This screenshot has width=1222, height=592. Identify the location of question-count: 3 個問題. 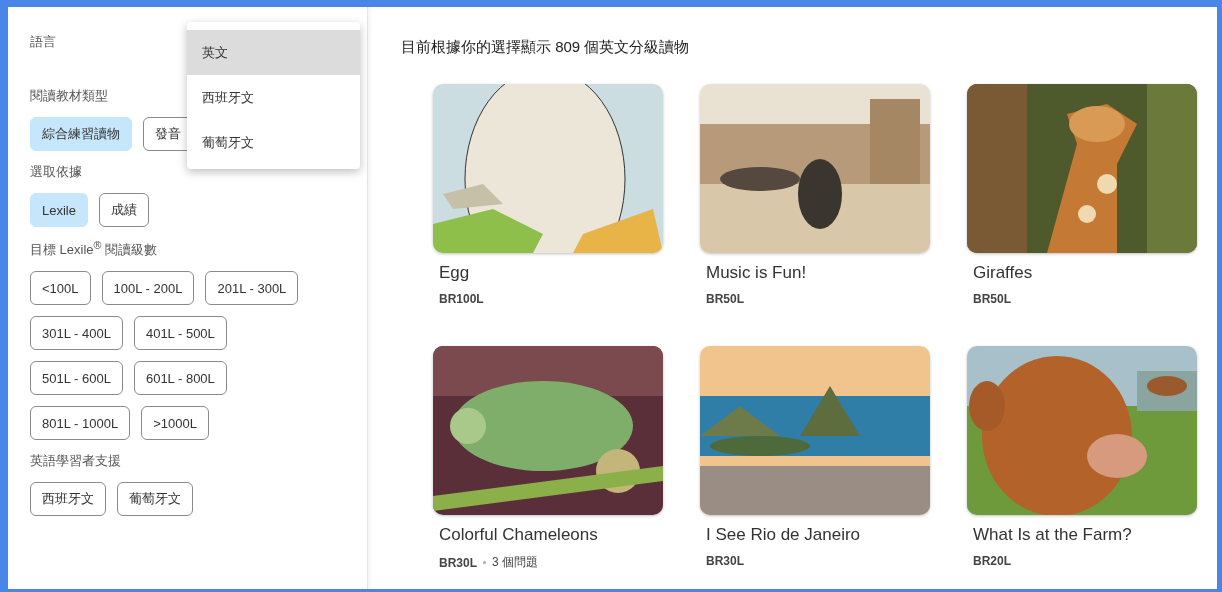
(515, 562).